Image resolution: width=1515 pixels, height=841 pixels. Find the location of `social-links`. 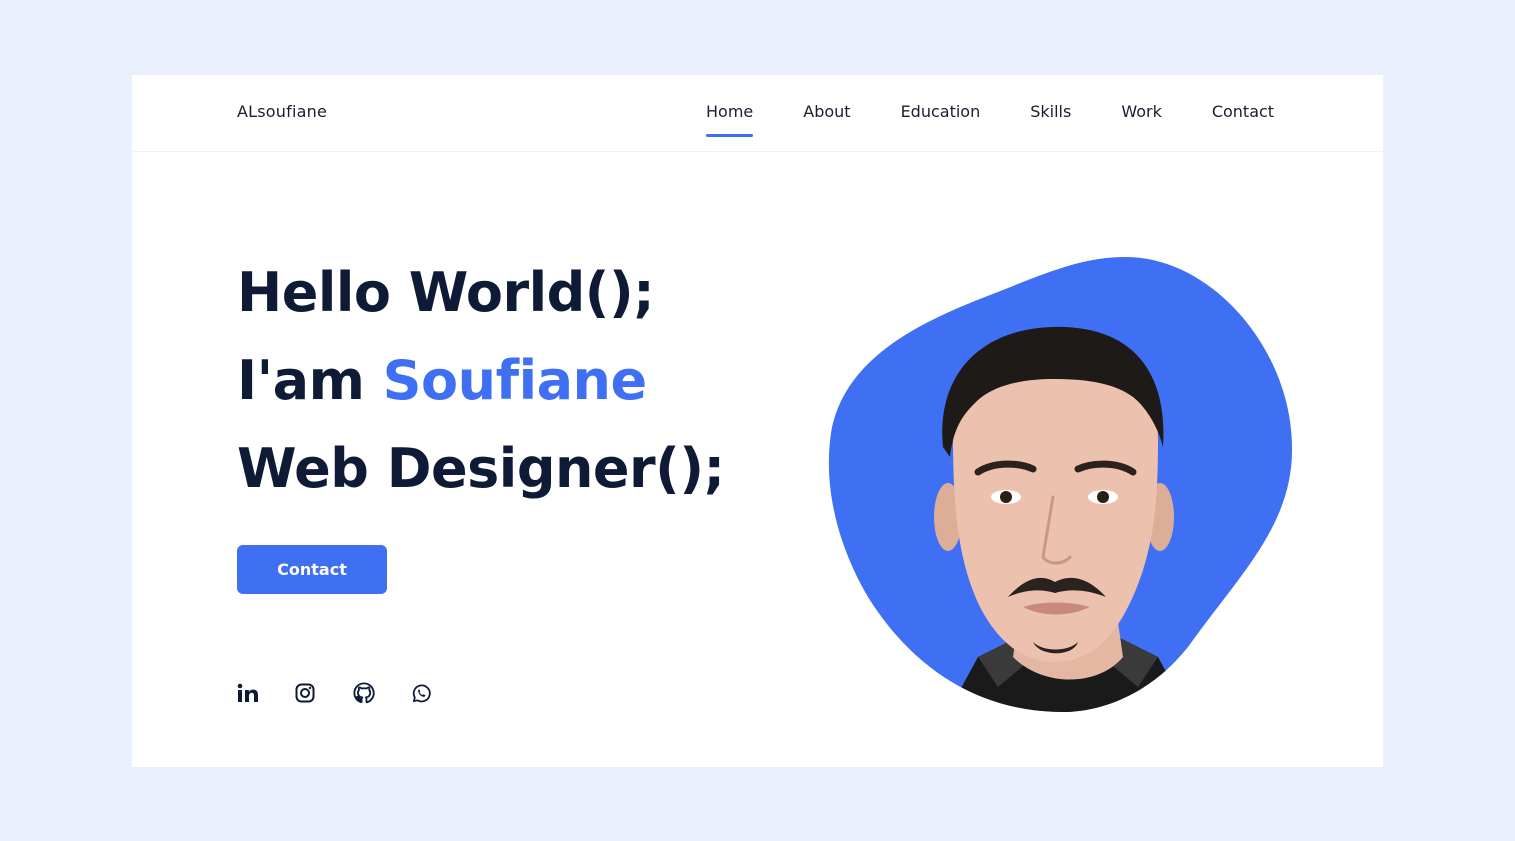

social-links is located at coordinates (353, 693).